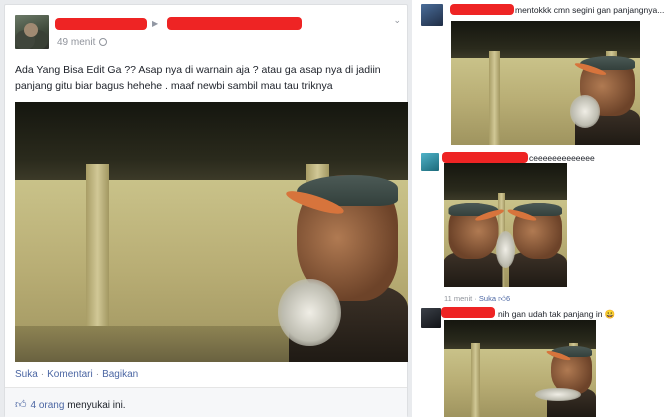 This screenshot has width=667, height=417. What do you see at coordinates (96, 405) in the screenshot?
I see `likes-suffix: menyukai ini.` at bounding box center [96, 405].